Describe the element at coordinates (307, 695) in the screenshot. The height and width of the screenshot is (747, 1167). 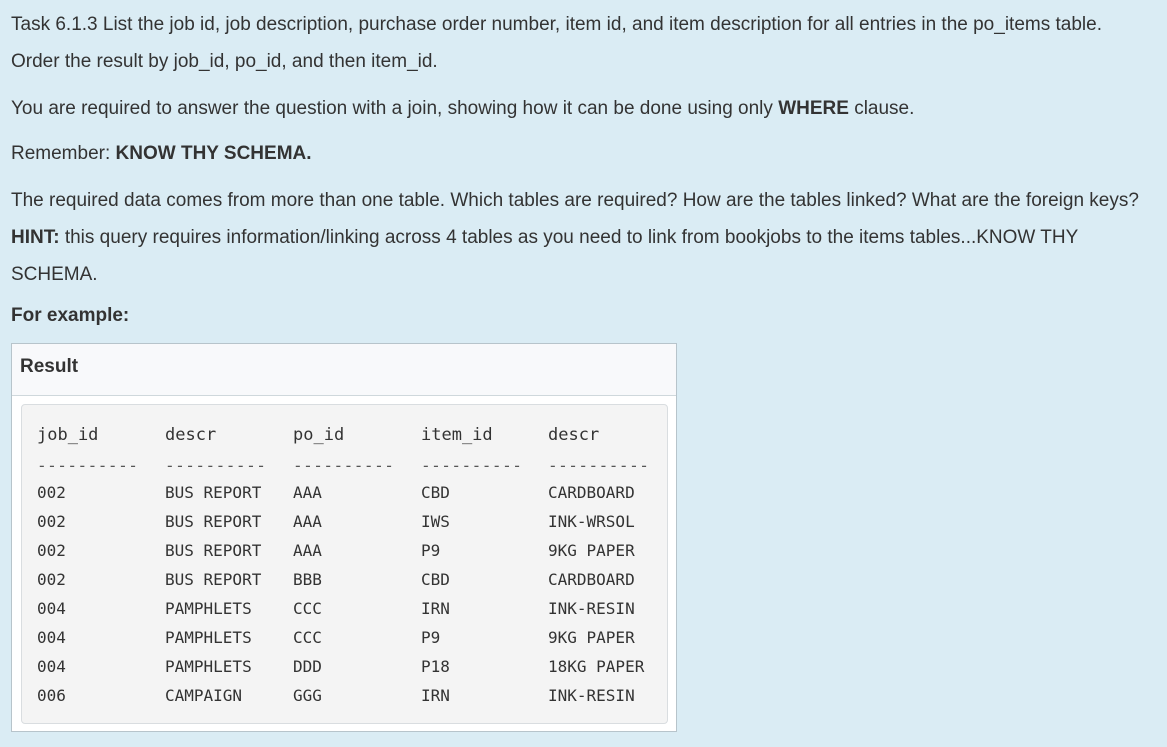
I see `cell-po-id: GGG` at that location.